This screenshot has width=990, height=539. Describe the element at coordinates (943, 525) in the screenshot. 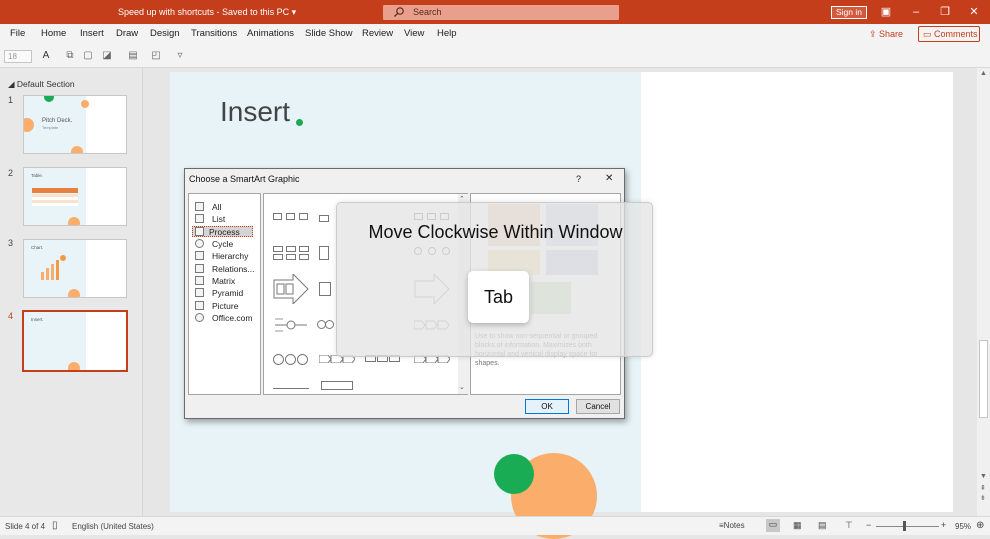

I see `zoom-in-icon: +` at that location.